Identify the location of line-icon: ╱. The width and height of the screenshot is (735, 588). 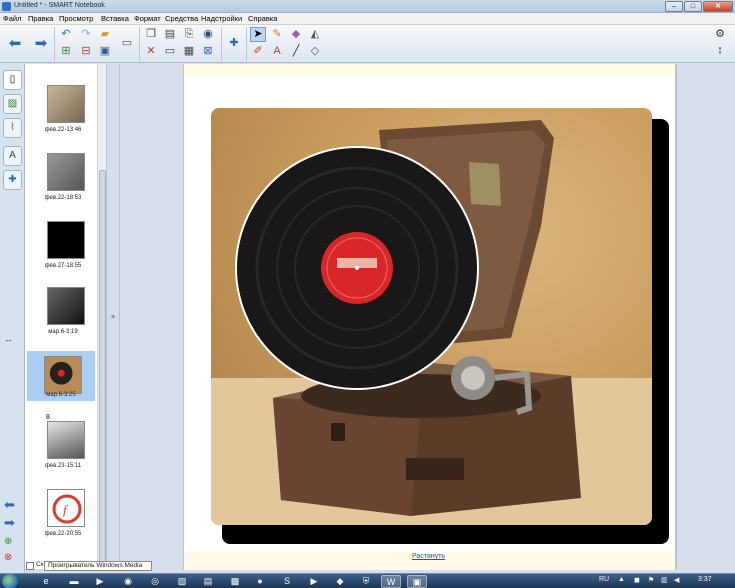
(296, 51).